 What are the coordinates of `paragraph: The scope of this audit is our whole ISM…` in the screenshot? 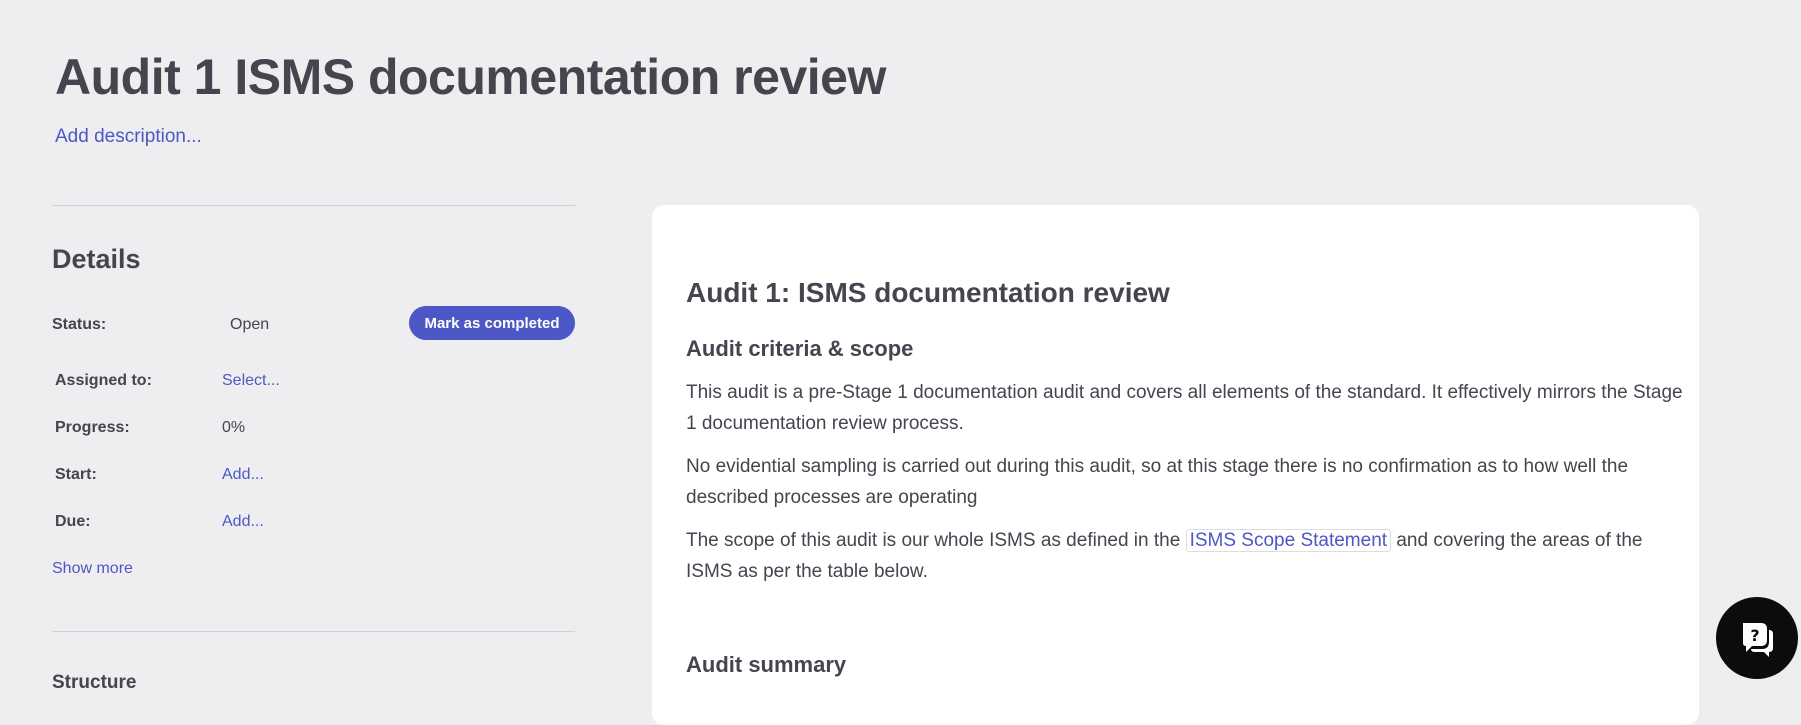 It's located at (1186, 556).